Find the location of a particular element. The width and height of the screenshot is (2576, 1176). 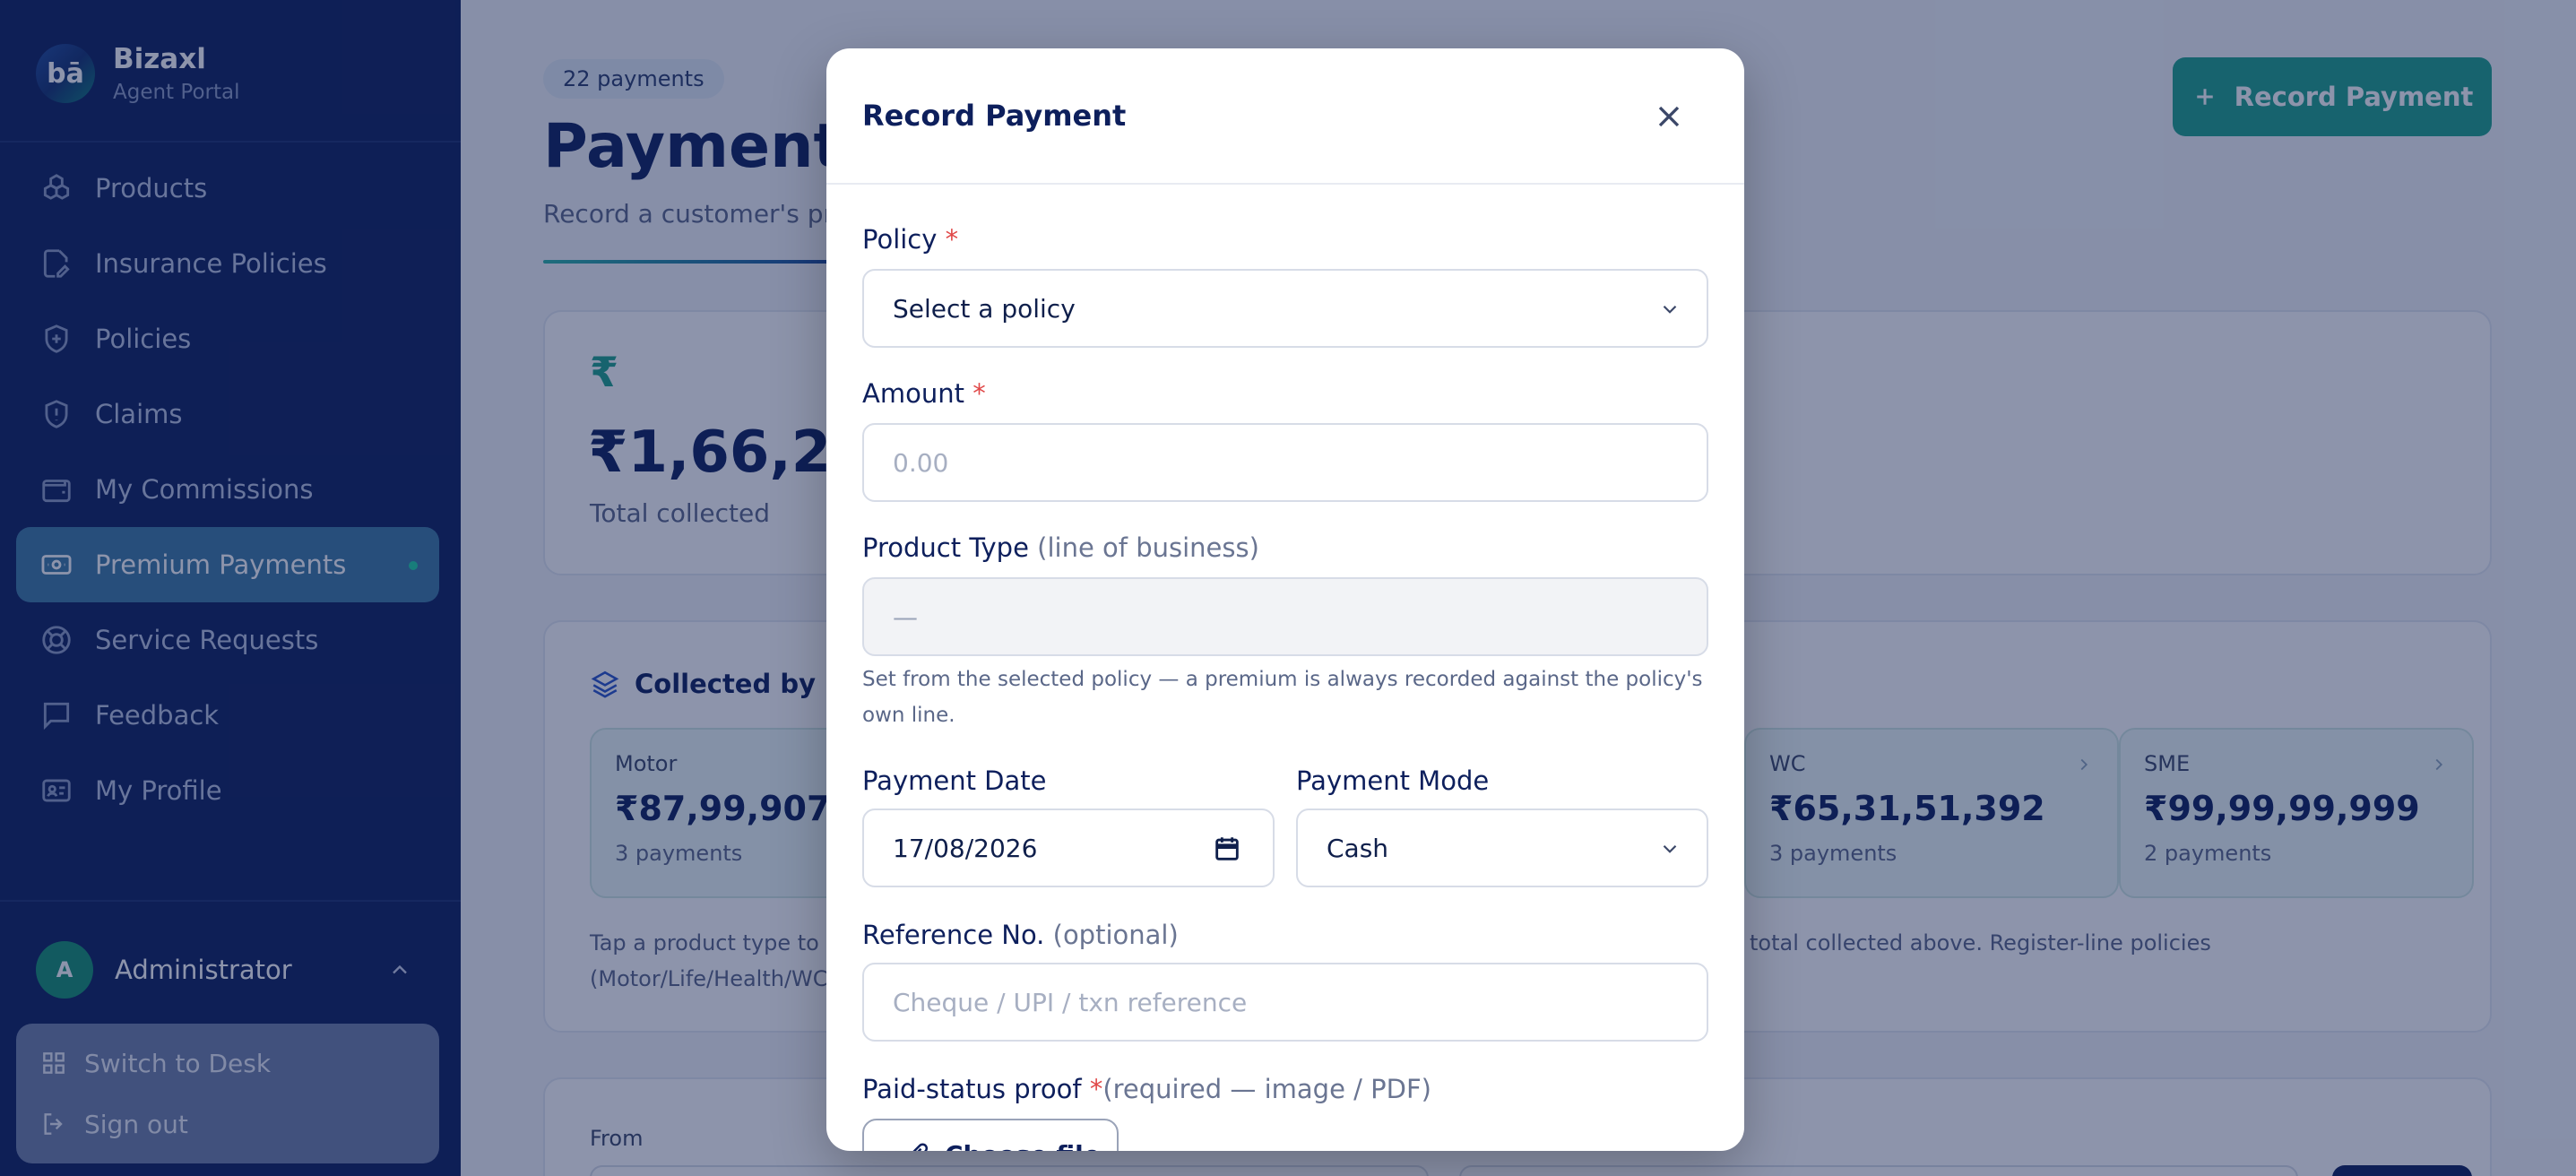

dialog-title: Record Payment is located at coordinates (994, 116).